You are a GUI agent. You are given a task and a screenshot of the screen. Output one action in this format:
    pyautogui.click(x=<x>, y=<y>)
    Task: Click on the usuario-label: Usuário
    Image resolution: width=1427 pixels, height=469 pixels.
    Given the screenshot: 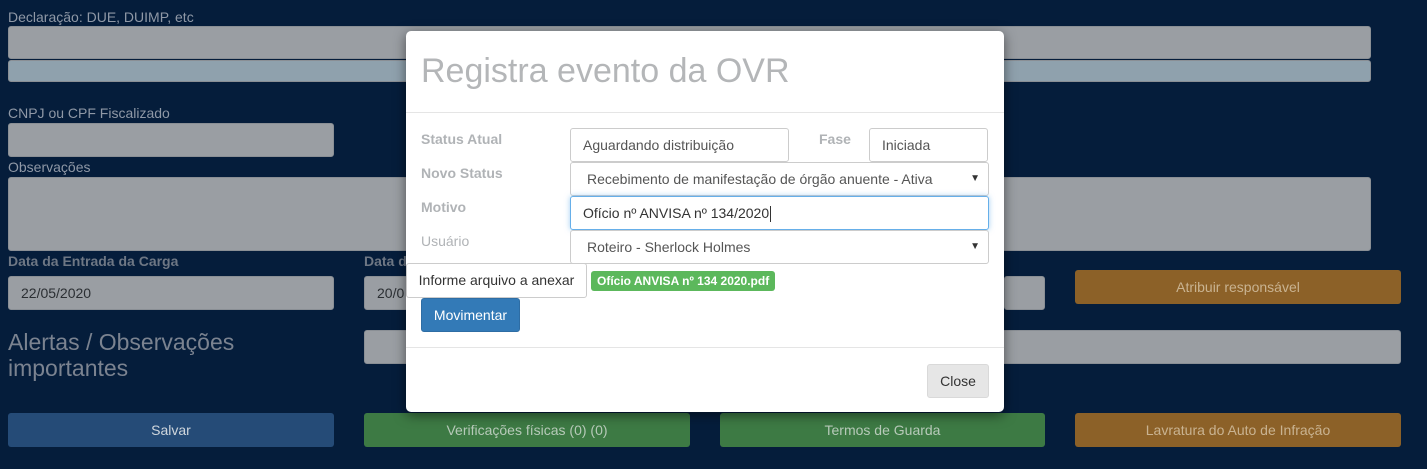 What is the action you would take?
    pyautogui.click(x=445, y=241)
    